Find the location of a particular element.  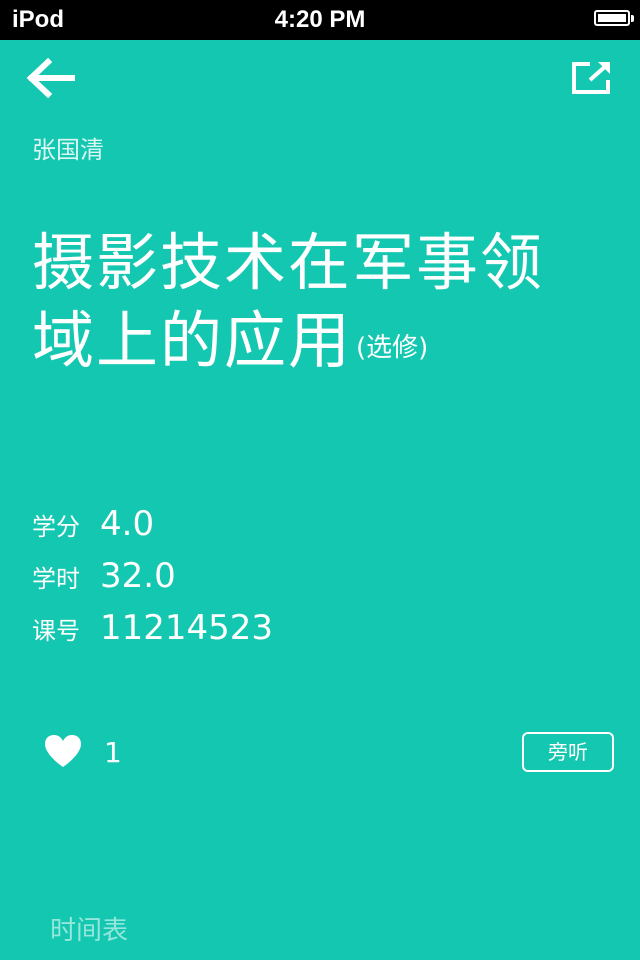

status-bar: iPod 4:20 PM is located at coordinates (320, 20).